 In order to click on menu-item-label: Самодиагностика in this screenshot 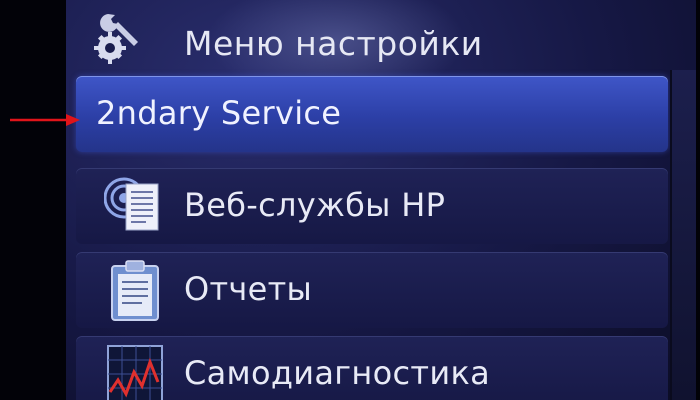, I will do `click(337, 373)`.